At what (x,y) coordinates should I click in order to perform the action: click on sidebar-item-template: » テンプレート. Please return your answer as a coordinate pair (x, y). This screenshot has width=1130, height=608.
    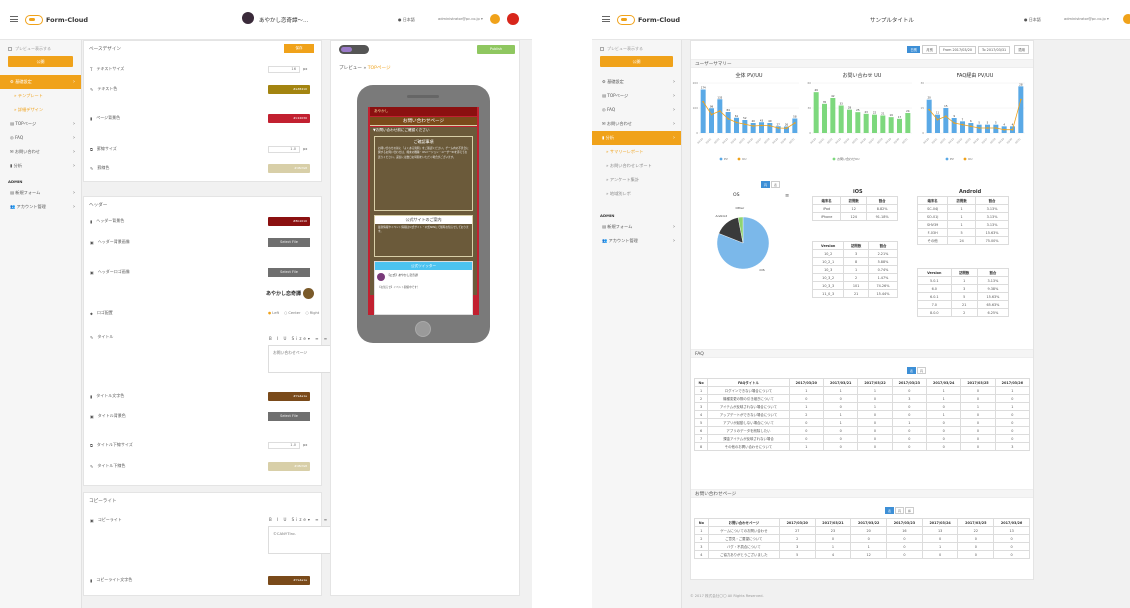
    Looking at the image, I should click on (40, 96).